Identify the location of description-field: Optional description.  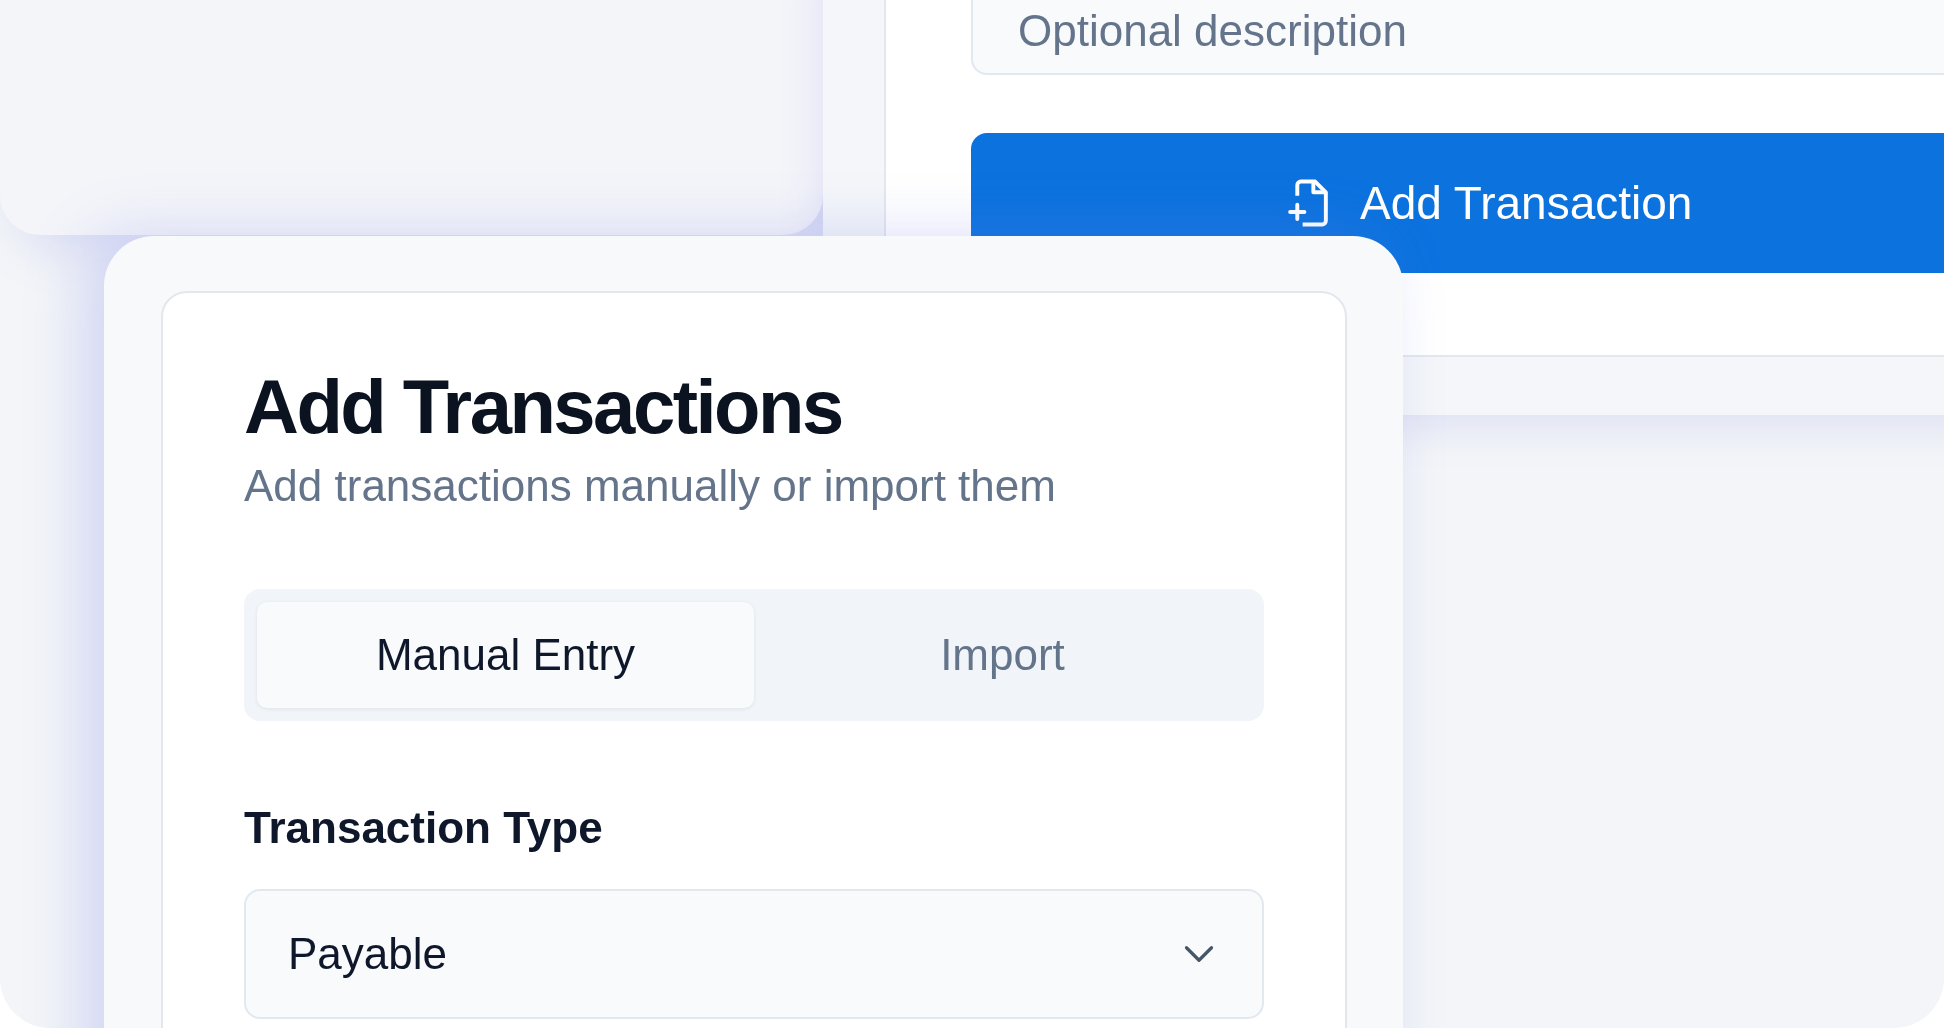
(1457, 37).